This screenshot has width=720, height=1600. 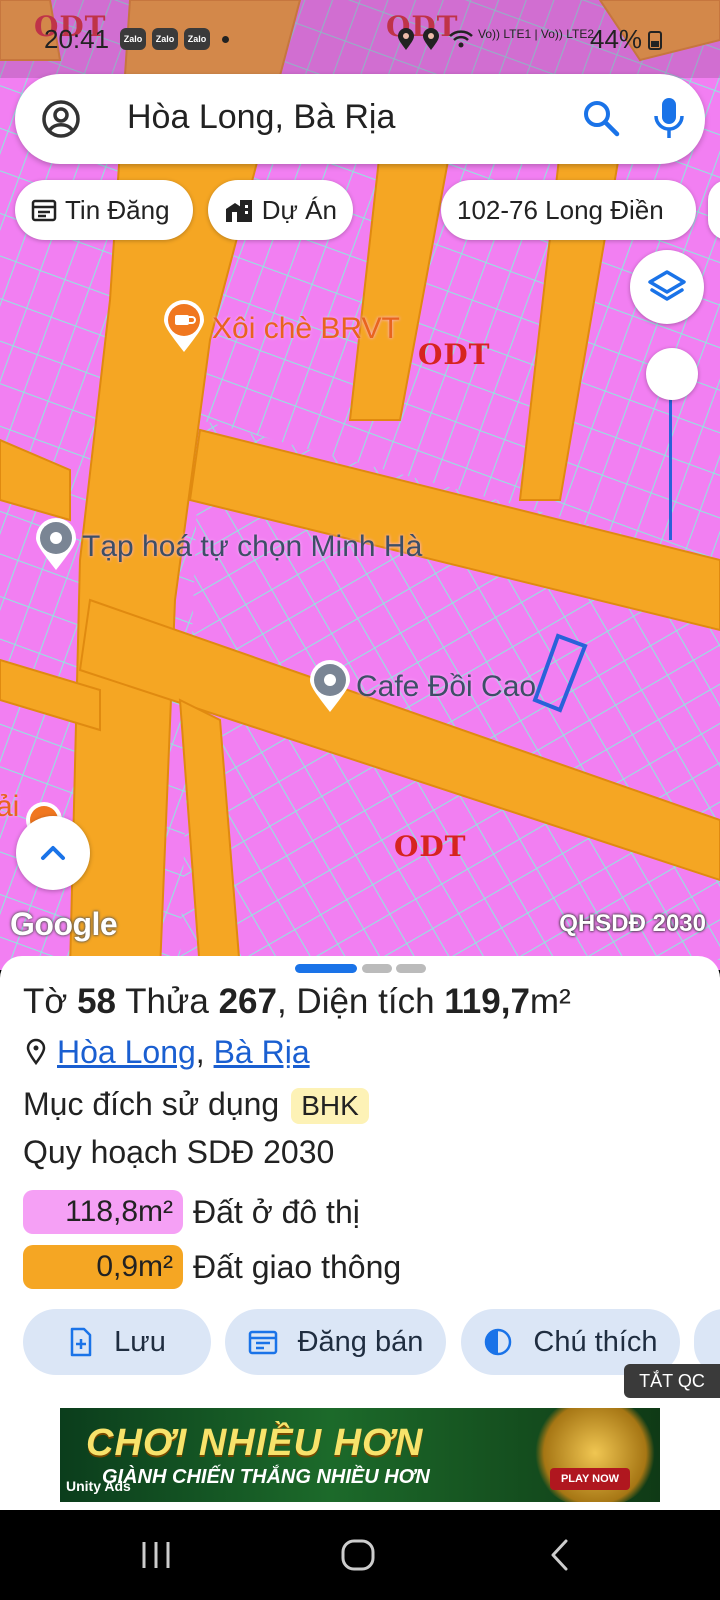 I want to click on location-status-icon, so click(x=406, y=39).